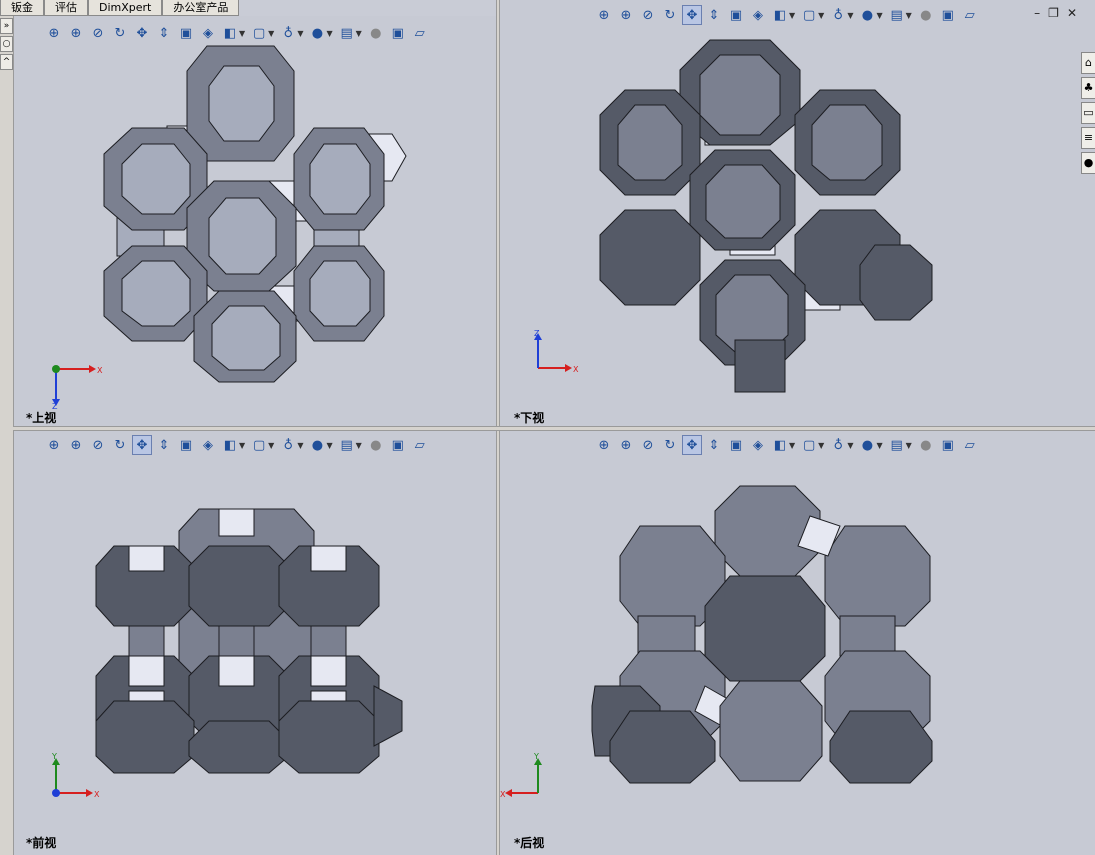 This screenshot has height=855, width=1095. I want to click on viewport-splitter-horizontal, so click(554, 428).